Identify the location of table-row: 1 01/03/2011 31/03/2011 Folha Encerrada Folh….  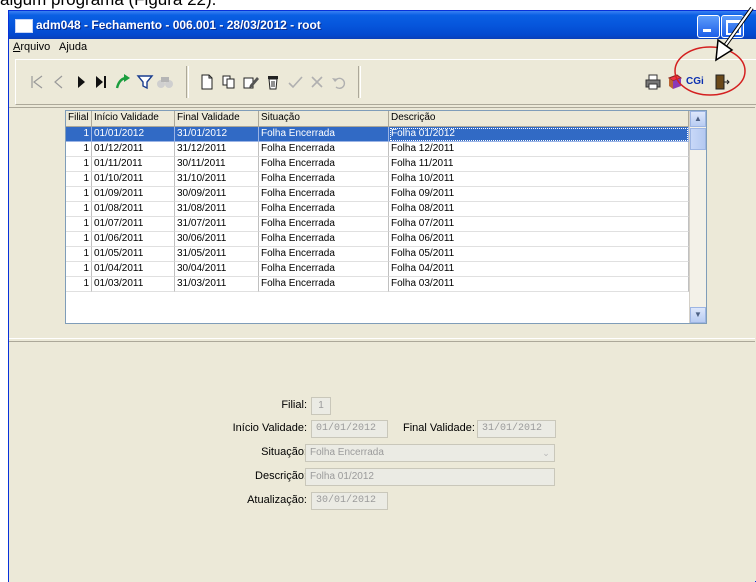
(377, 284).